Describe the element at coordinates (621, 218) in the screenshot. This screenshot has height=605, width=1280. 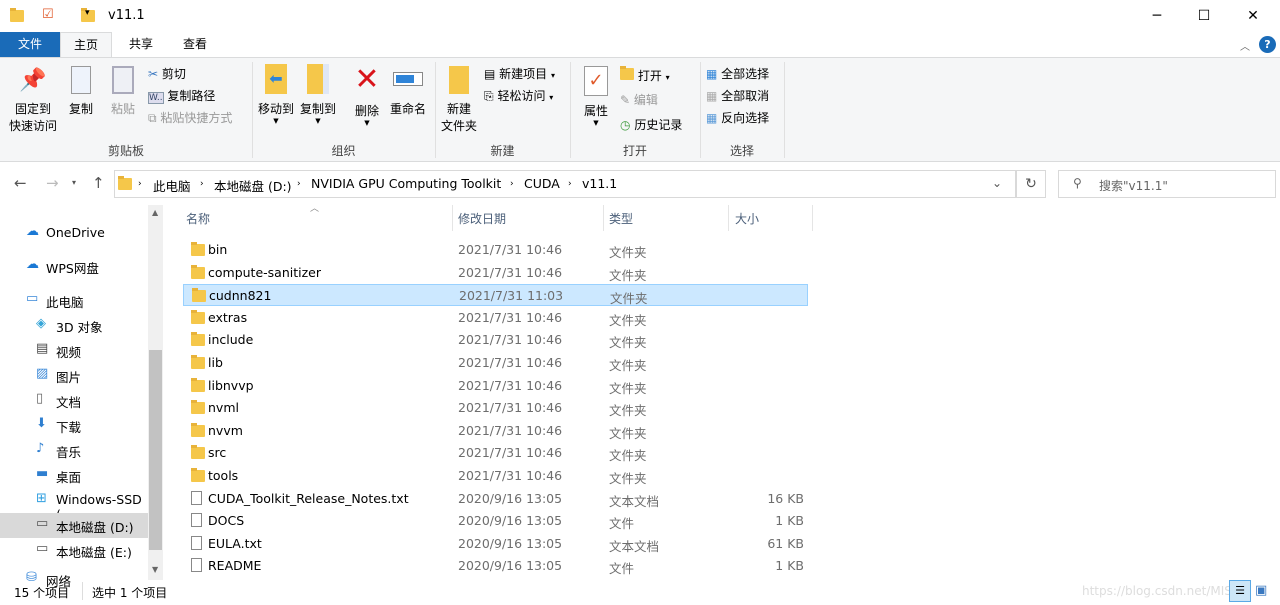
I see `column-header-type: 类型` at that location.